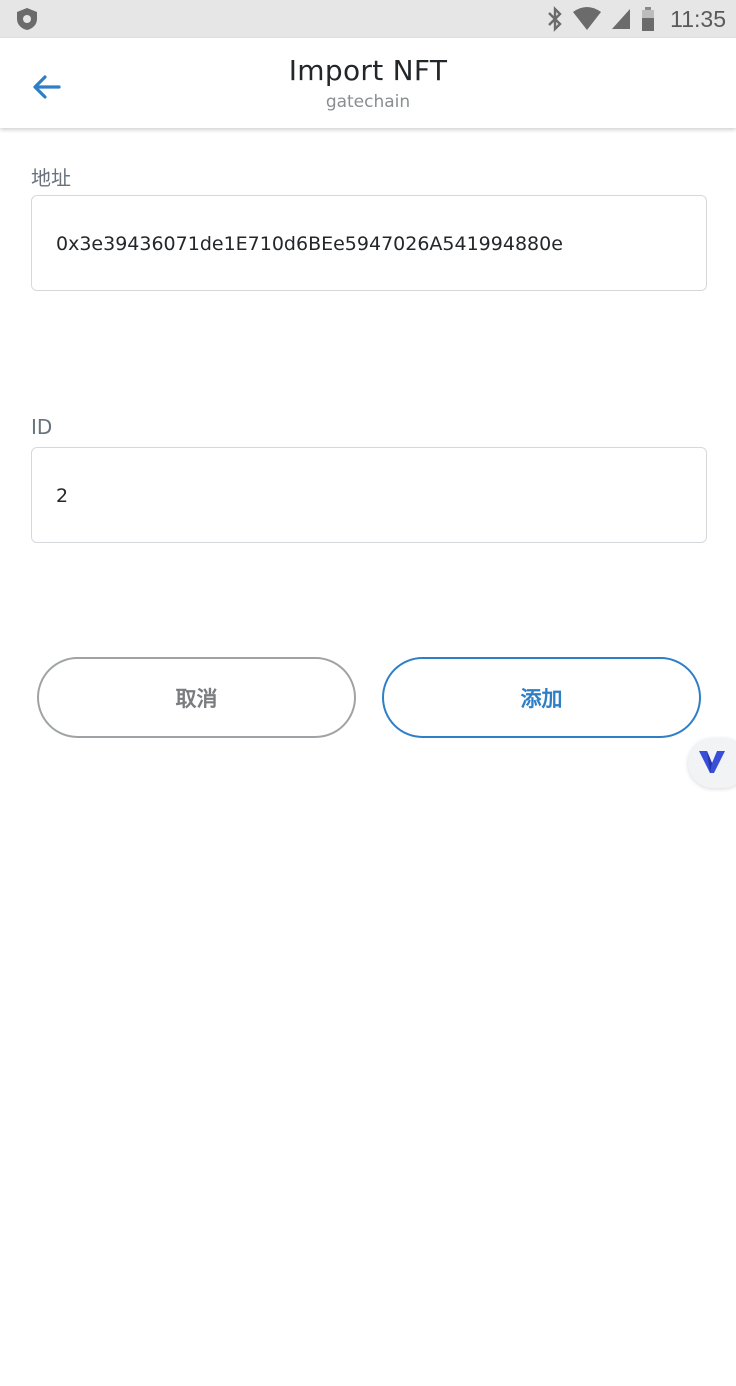 The height and width of the screenshot is (1386, 736). Describe the element at coordinates (51, 178) in the screenshot. I see `address-label: 地址` at that location.